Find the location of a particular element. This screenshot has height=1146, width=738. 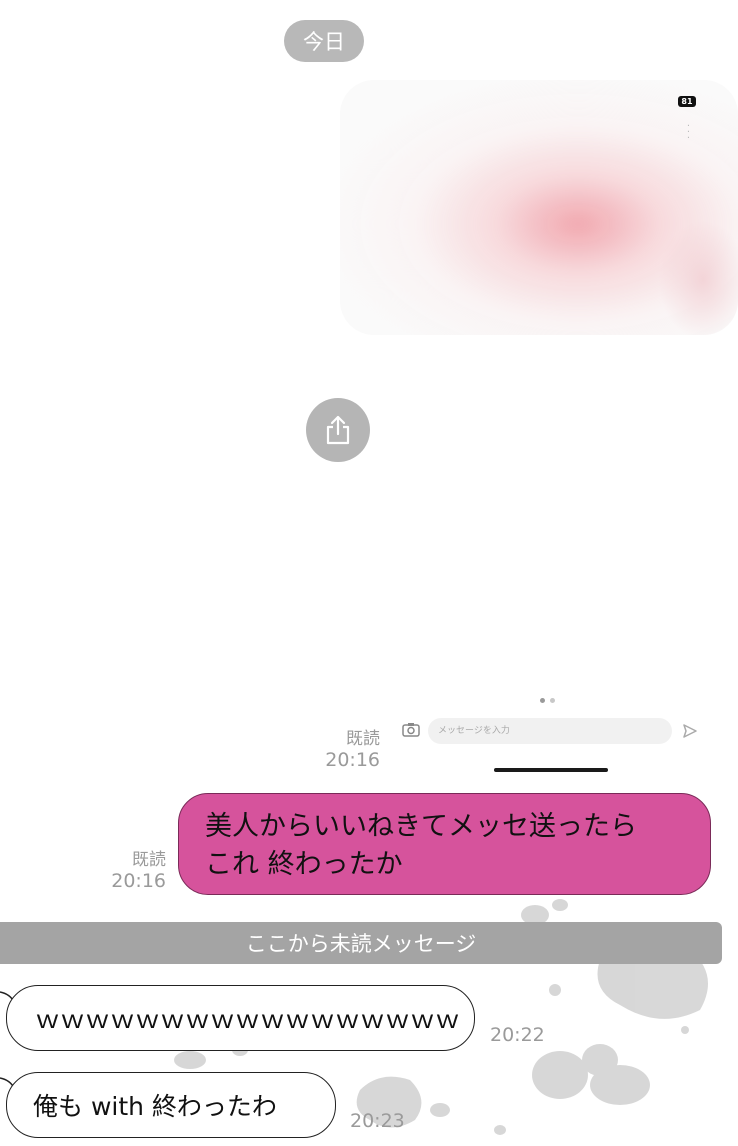

camera-icon is located at coordinates (411, 730).